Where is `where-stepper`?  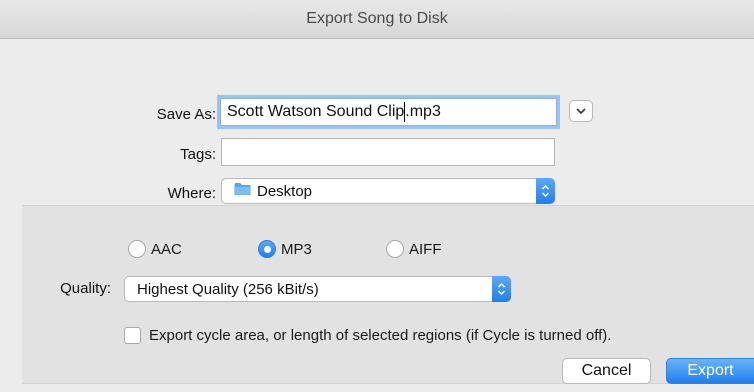 where-stepper is located at coordinates (545, 191).